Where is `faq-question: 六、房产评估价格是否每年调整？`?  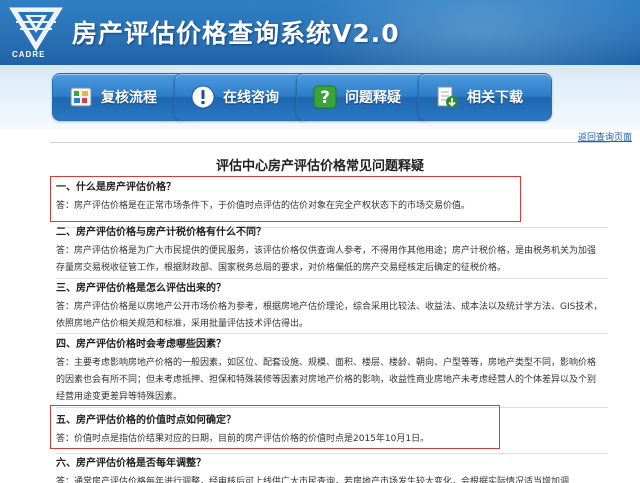
faq-question: 六、房产评估价格是否每年调整？ is located at coordinates (131, 463).